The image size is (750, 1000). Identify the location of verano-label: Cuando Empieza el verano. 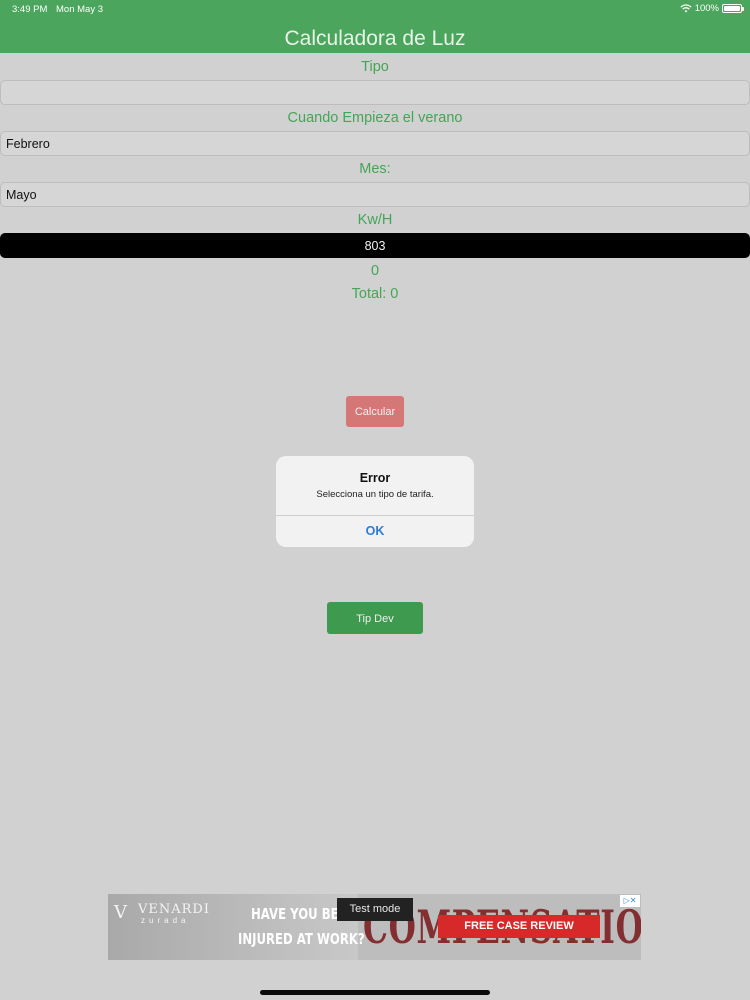
(375, 118).